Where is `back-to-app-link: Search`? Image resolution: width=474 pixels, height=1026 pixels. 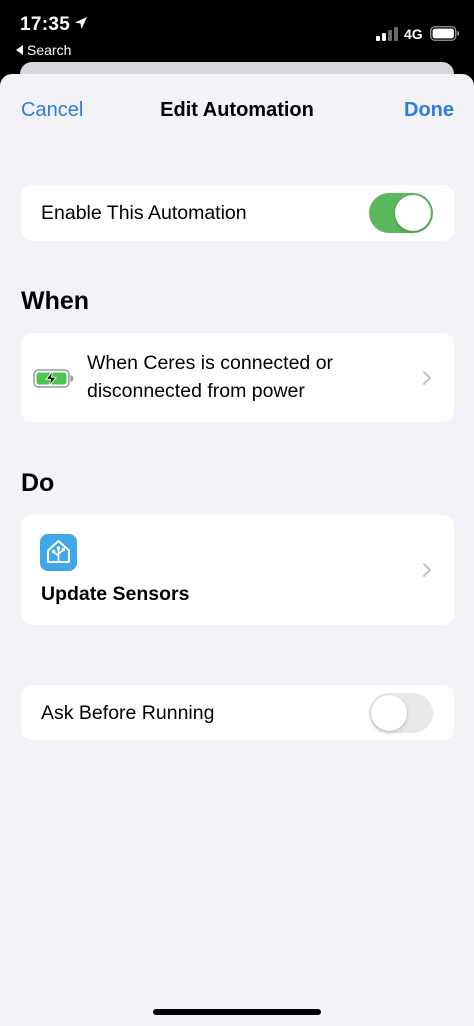 back-to-app-link: Search is located at coordinates (43, 50).